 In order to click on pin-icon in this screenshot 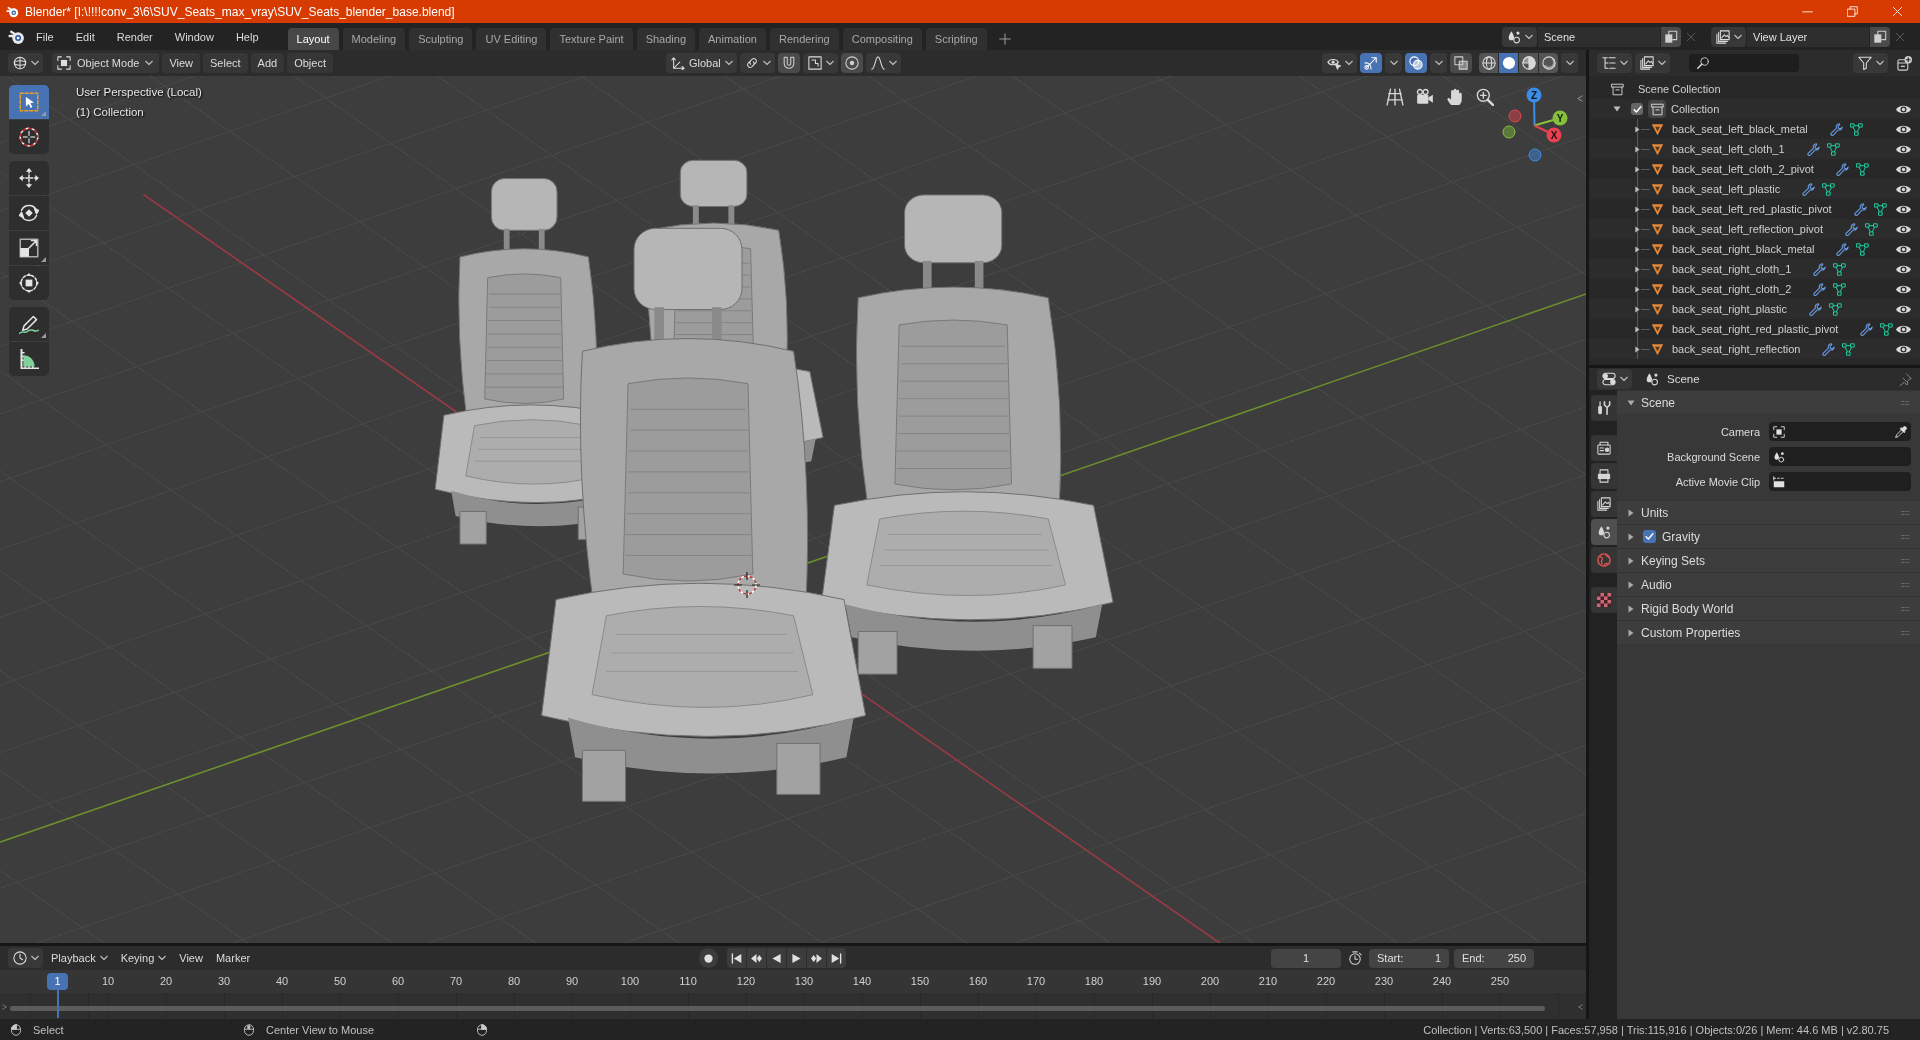, I will do `click(1905, 379)`.